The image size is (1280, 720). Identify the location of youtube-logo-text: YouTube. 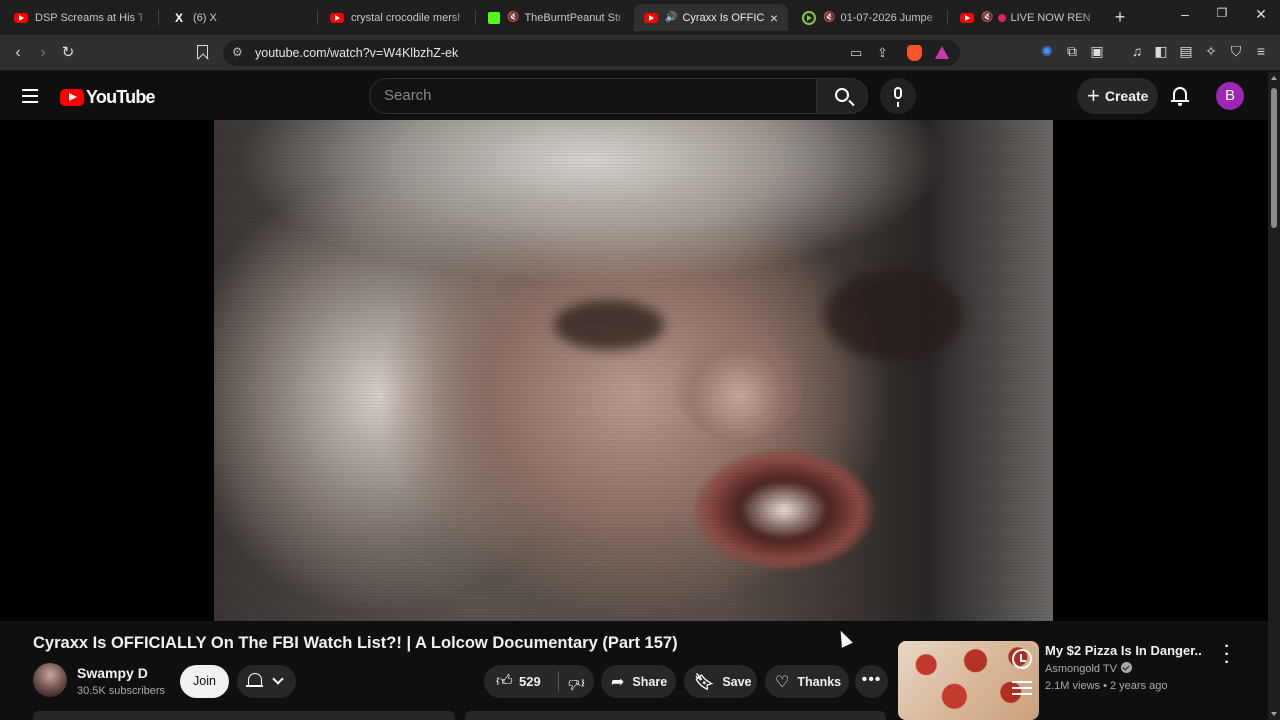
(121, 96).